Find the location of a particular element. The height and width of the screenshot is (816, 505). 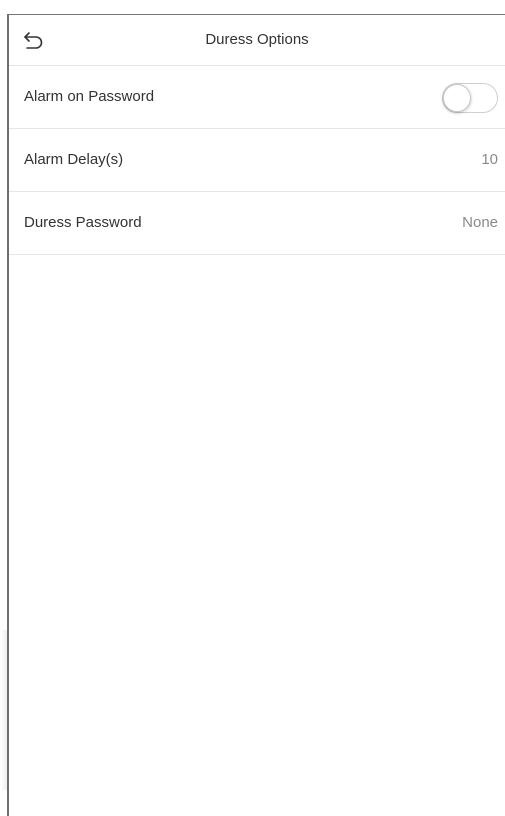

setting-label: Alarm on Password is located at coordinates (89, 96).